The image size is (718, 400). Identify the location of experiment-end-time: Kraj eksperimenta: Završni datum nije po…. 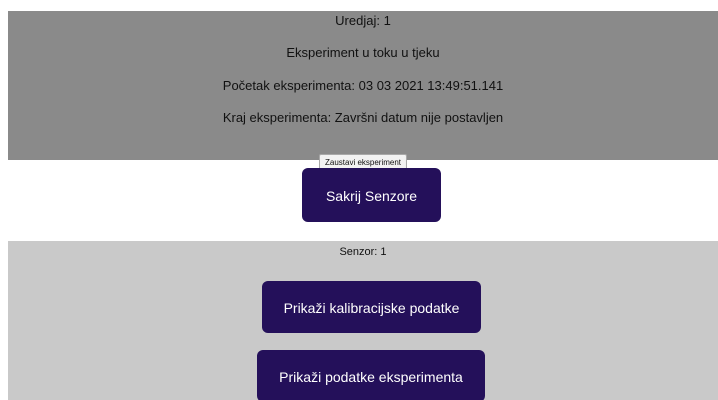
(363, 117).